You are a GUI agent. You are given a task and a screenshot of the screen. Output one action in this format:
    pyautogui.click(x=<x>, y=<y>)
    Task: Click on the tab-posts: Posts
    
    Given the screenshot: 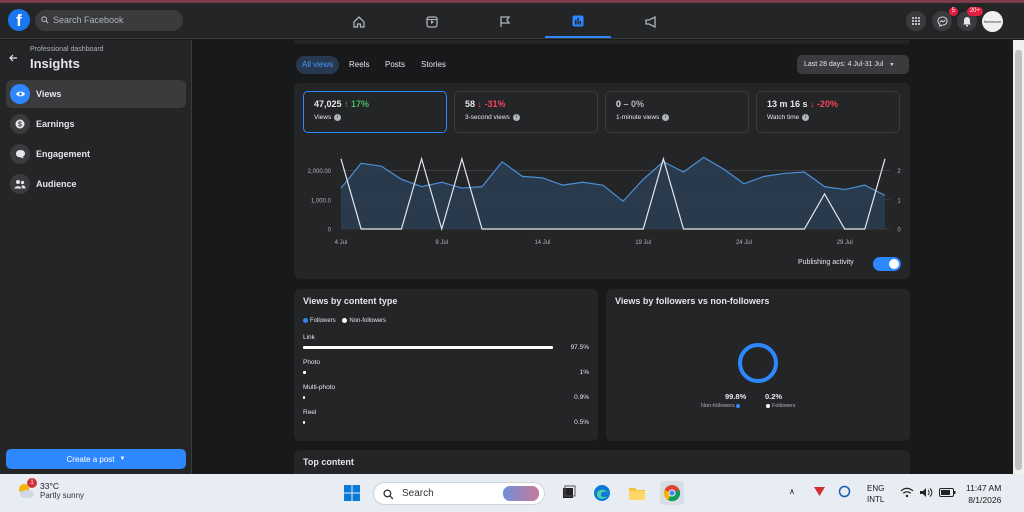 What is the action you would take?
    pyautogui.click(x=395, y=65)
    